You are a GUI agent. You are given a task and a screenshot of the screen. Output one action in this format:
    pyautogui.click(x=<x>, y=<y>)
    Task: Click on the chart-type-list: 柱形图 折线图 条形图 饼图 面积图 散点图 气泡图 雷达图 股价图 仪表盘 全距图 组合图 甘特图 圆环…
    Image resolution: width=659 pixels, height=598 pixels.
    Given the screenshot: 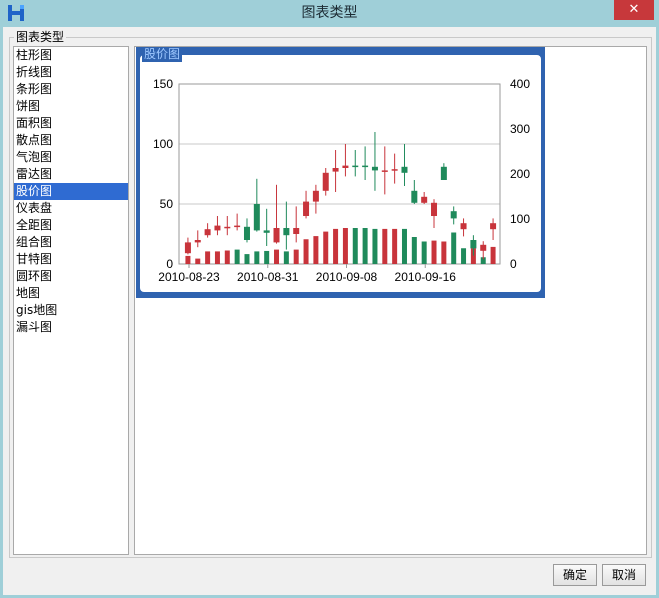 What is the action you would take?
    pyautogui.click(x=71, y=300)
    